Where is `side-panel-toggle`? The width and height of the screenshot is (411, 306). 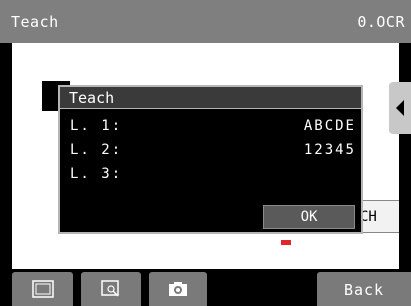 side-panel-toggle is located at coordinates (400, 108).